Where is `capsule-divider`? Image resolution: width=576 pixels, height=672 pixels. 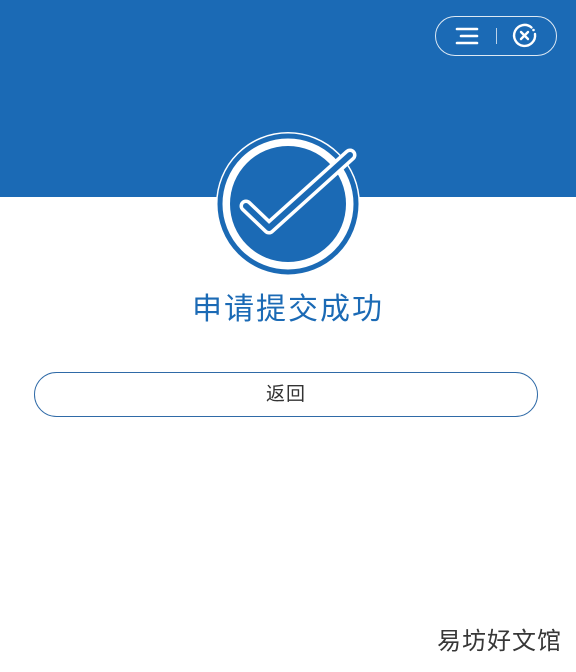 capsule-divider is located at coordinates (496, 36).